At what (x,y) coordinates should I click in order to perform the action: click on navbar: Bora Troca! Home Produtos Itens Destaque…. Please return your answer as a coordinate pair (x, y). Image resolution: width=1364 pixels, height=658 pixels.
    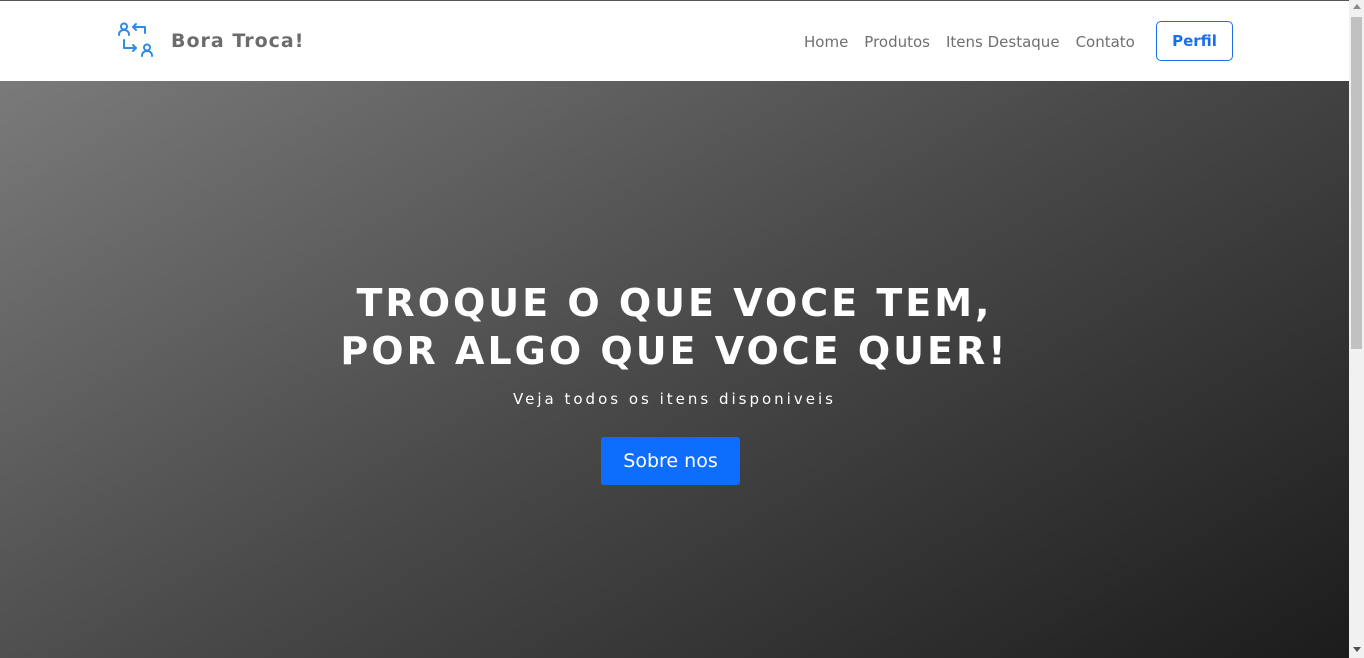
    Looking at the image, I should click on (674, 41).